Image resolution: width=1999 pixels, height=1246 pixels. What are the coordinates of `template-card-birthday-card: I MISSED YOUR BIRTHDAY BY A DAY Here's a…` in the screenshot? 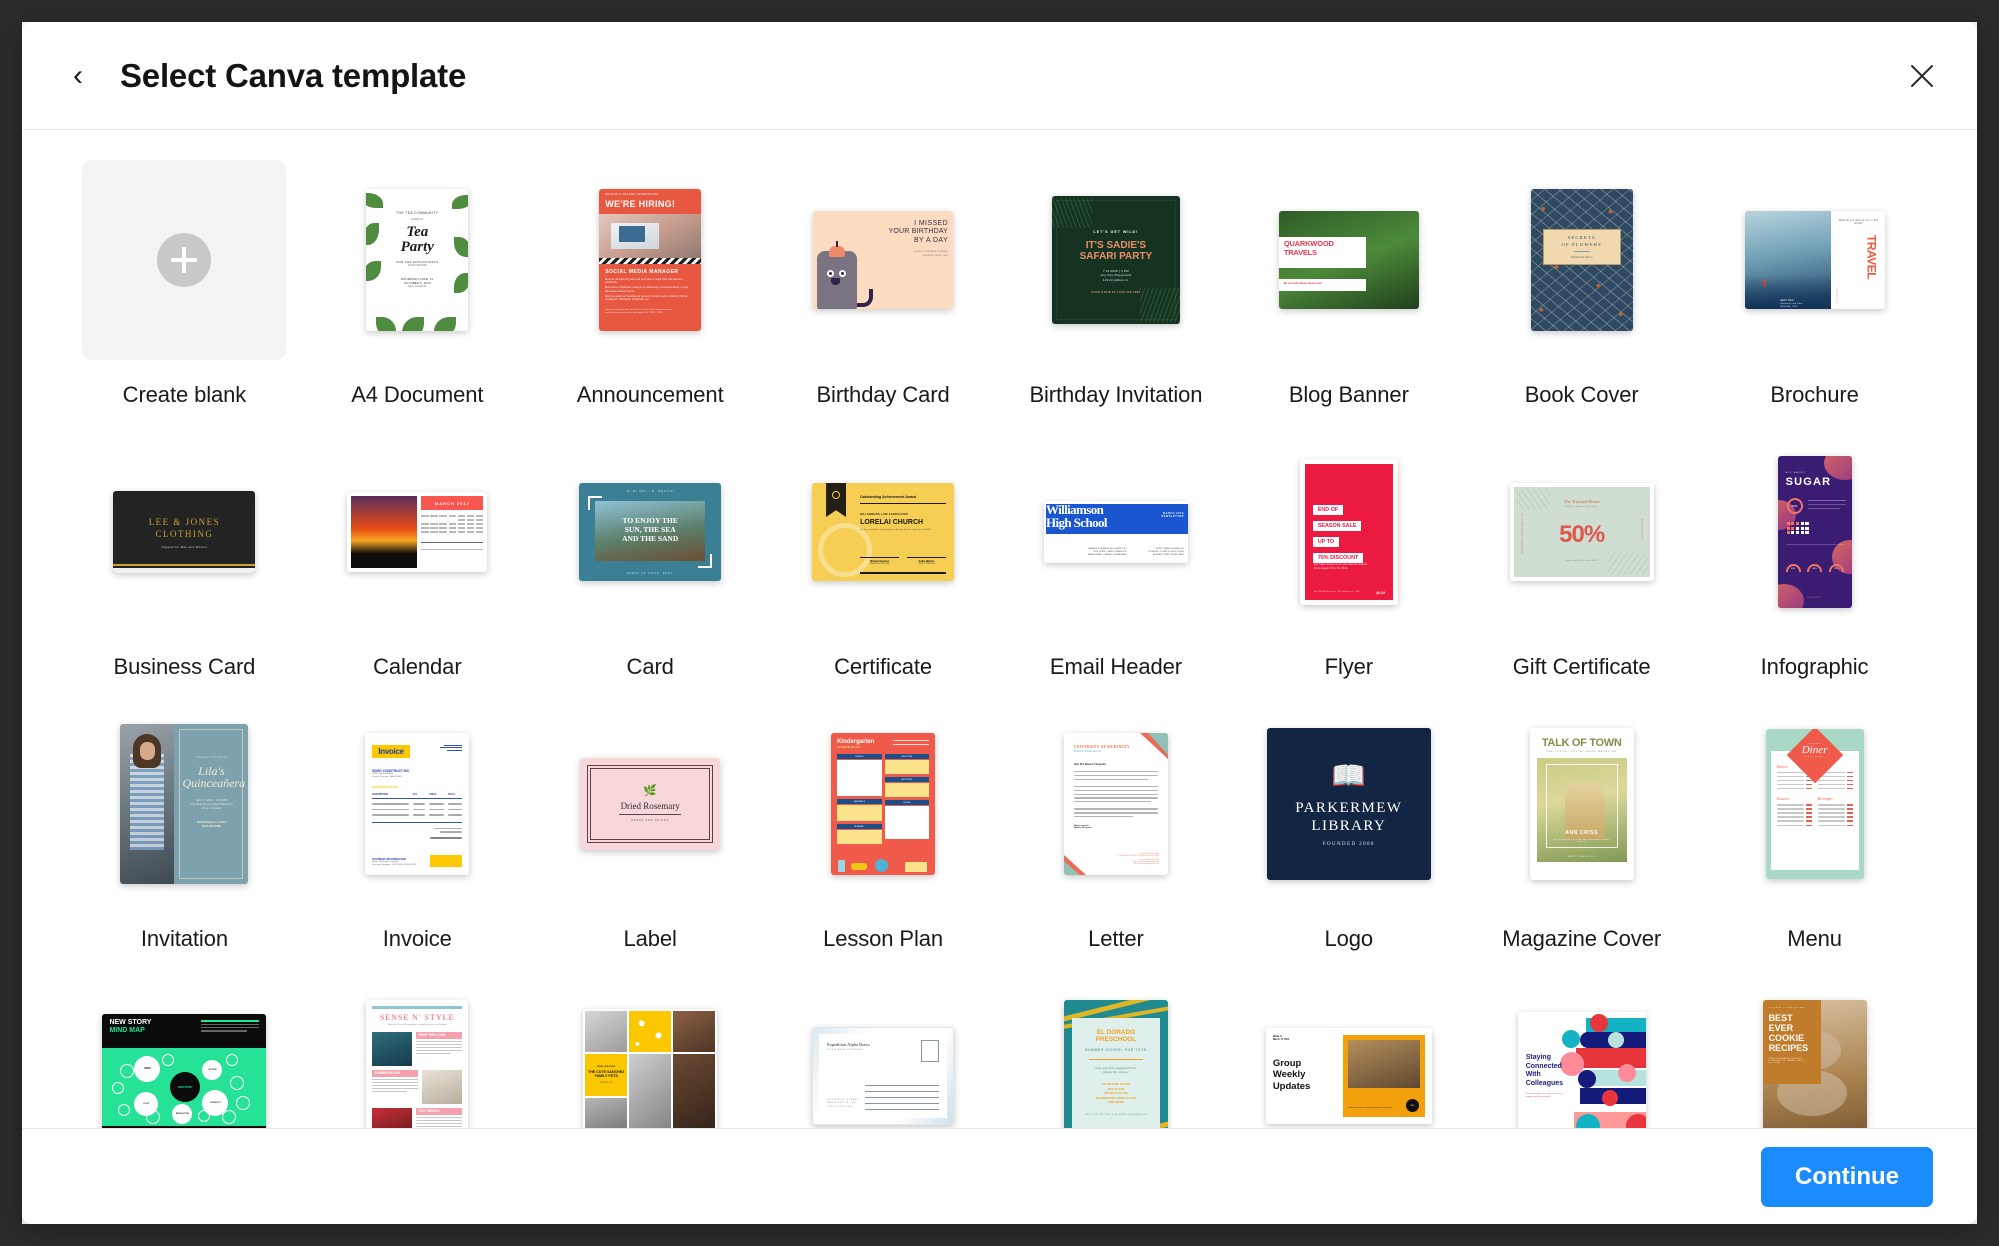 It's located at (883, 296).